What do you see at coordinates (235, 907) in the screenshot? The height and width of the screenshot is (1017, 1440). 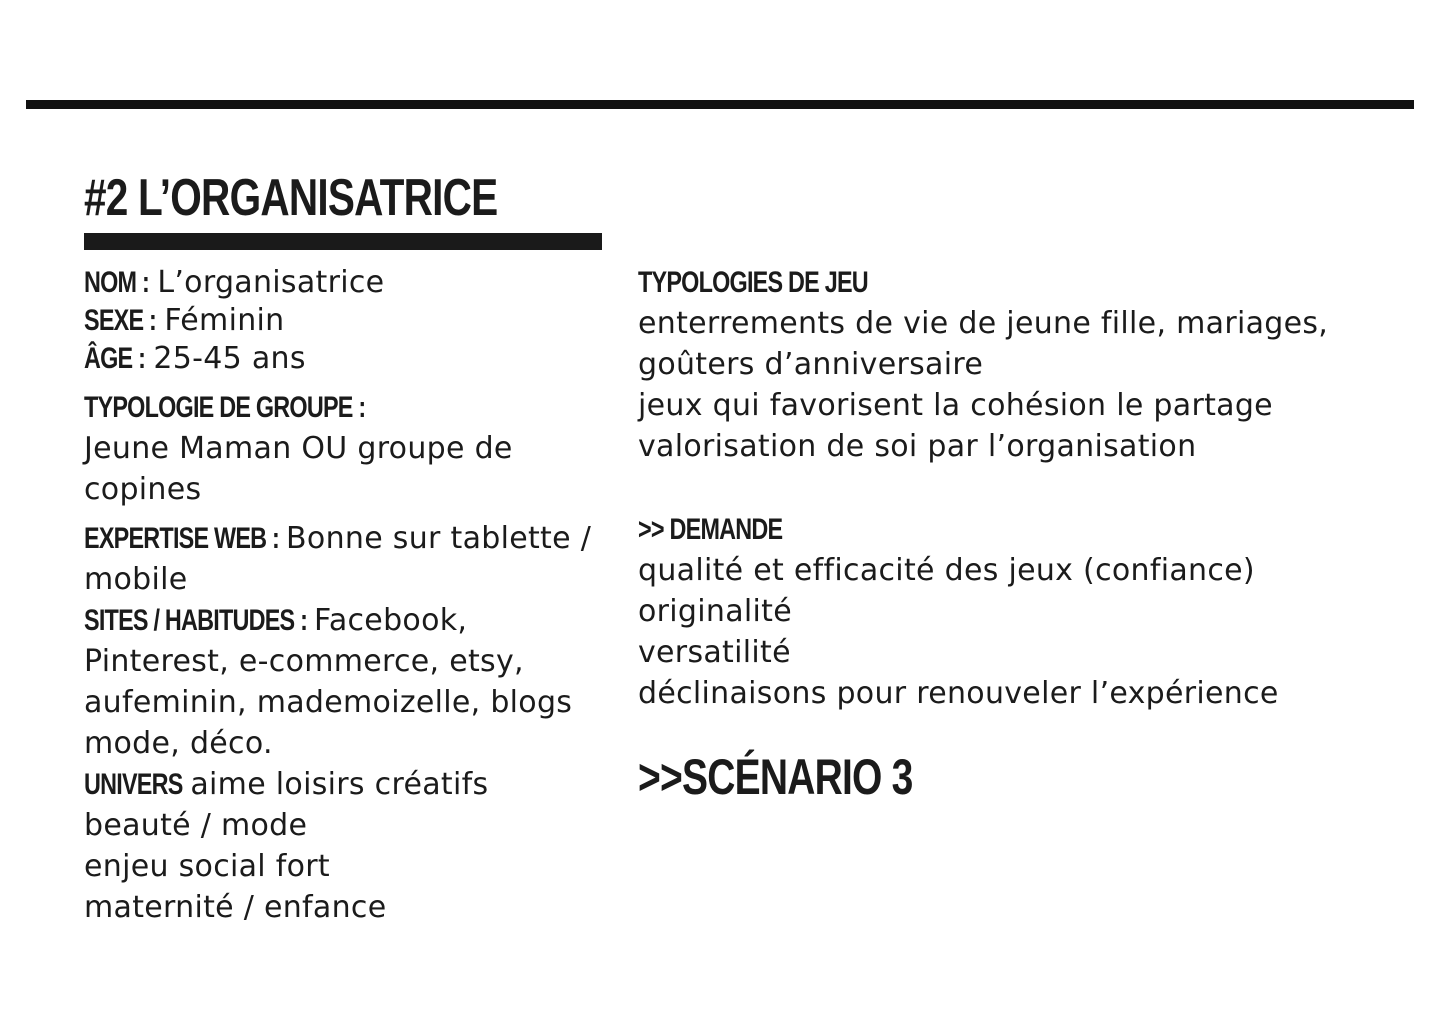 I see `univers-line-4: maternité / enfance` at bounding box center [235, 907].